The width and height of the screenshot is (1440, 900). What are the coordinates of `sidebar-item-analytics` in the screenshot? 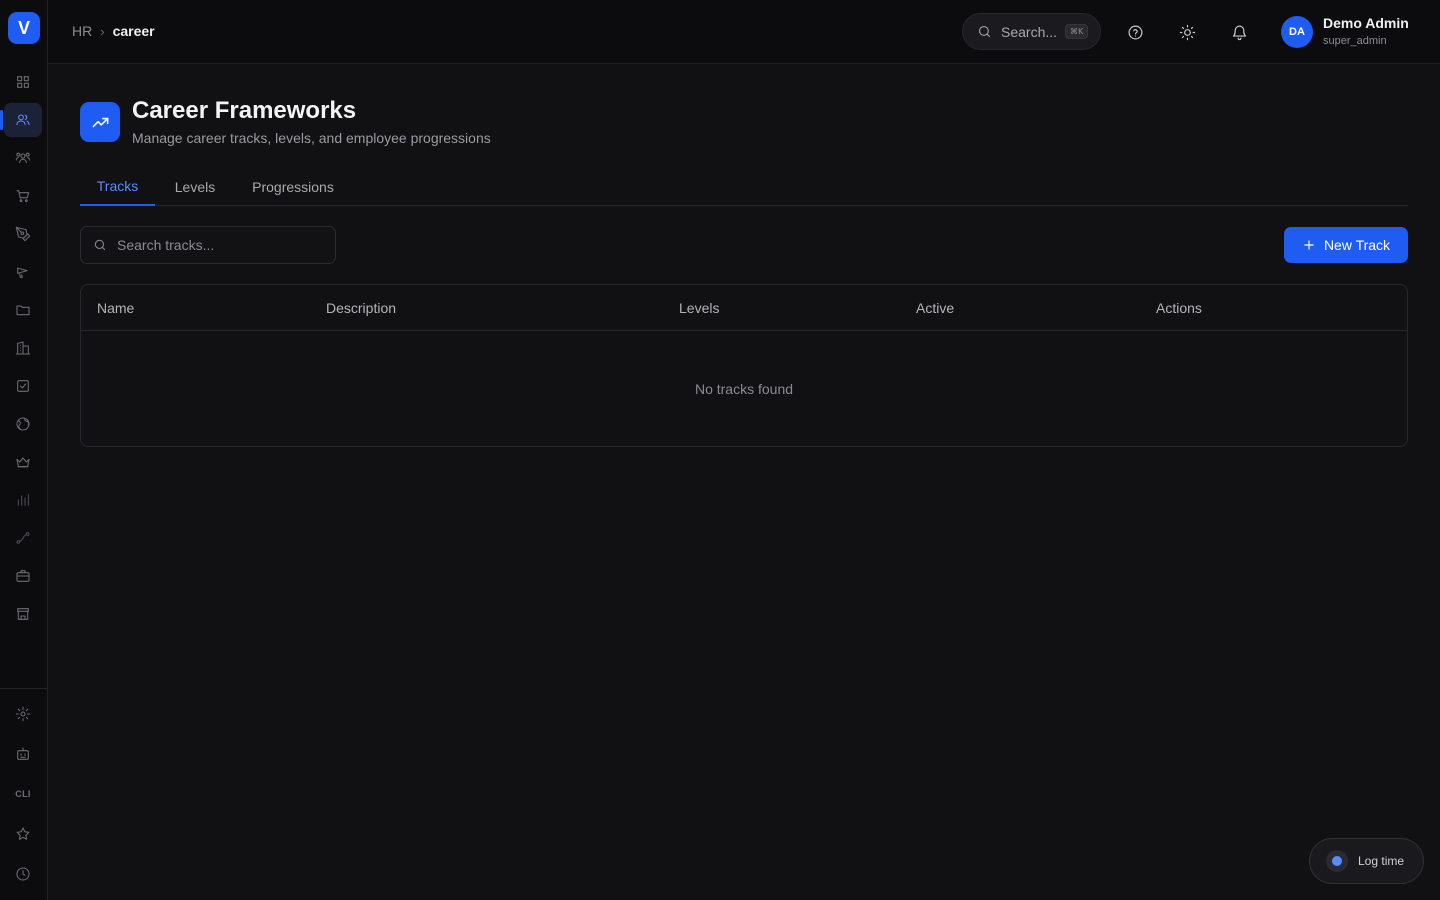 It's located at (23, 500).